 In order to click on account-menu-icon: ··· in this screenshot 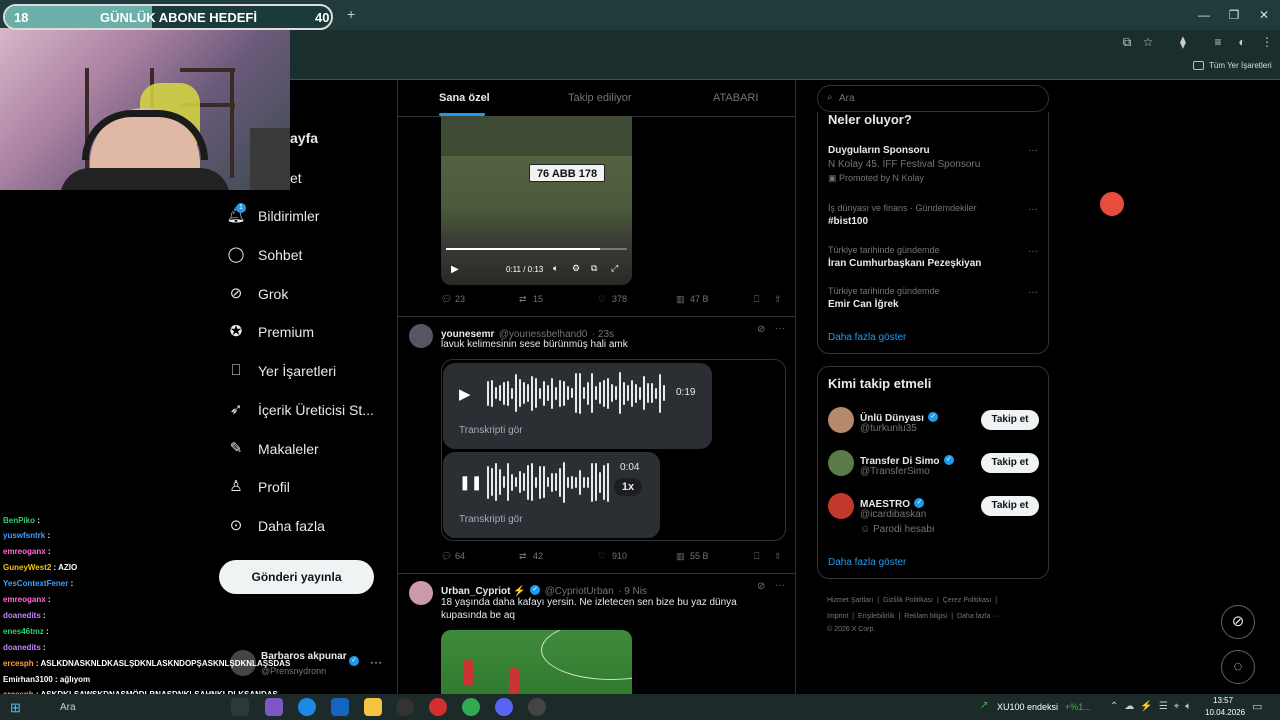, I will do `click(376, 662)`.